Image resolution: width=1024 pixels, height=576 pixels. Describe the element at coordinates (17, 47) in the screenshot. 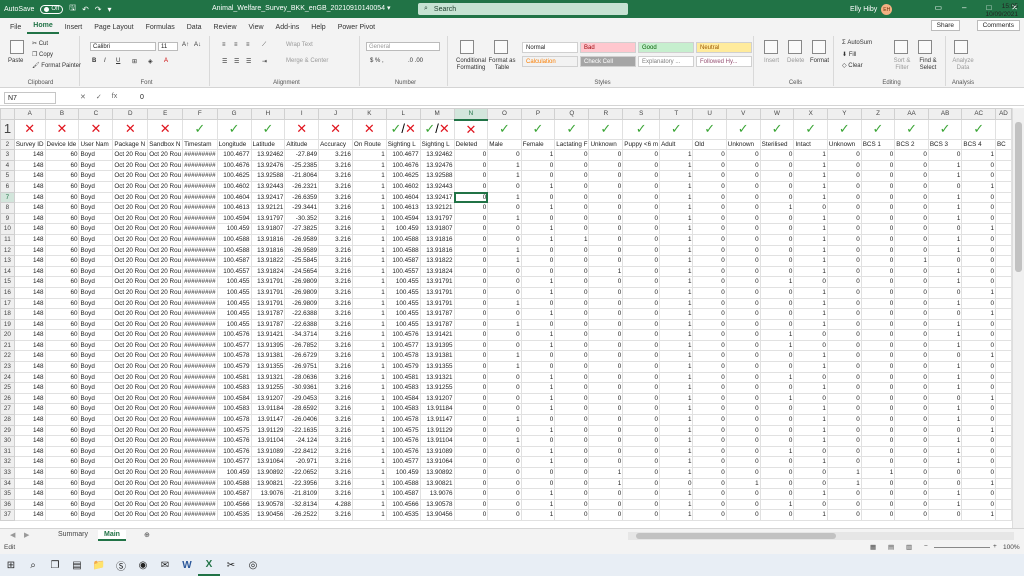

I see `paste-icon` at that location.